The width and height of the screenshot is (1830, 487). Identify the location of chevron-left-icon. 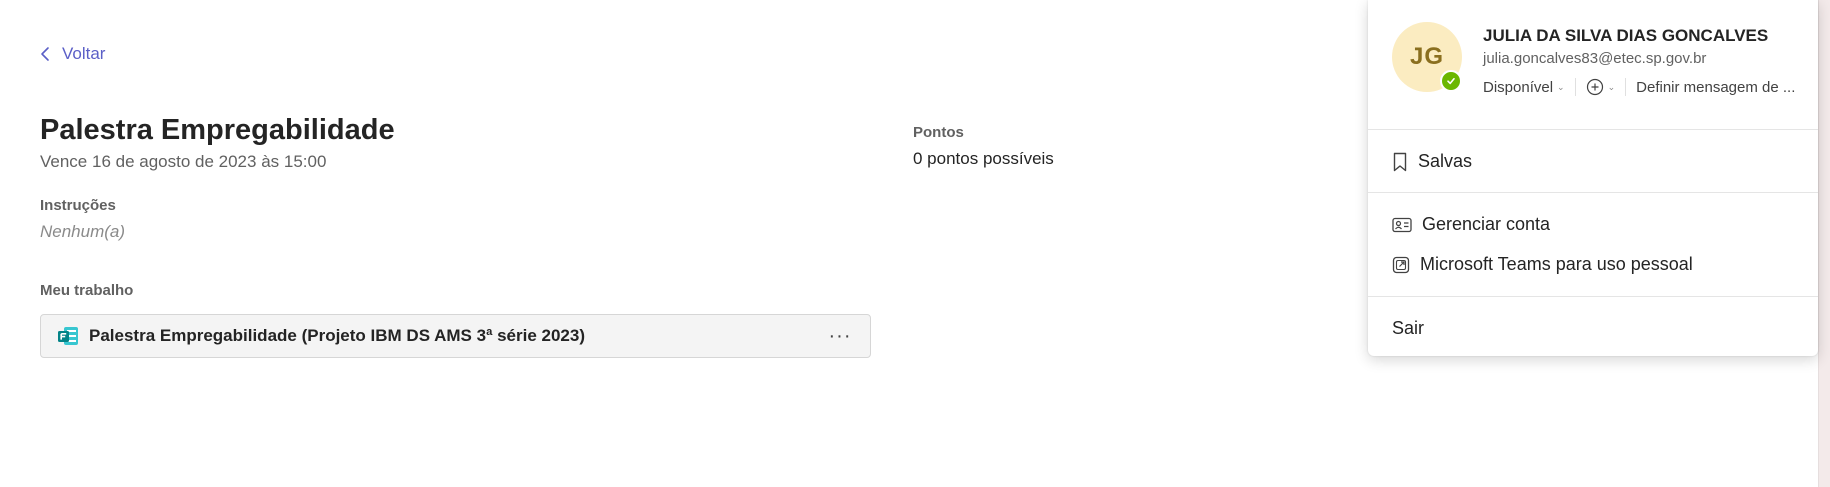
(45, 54).